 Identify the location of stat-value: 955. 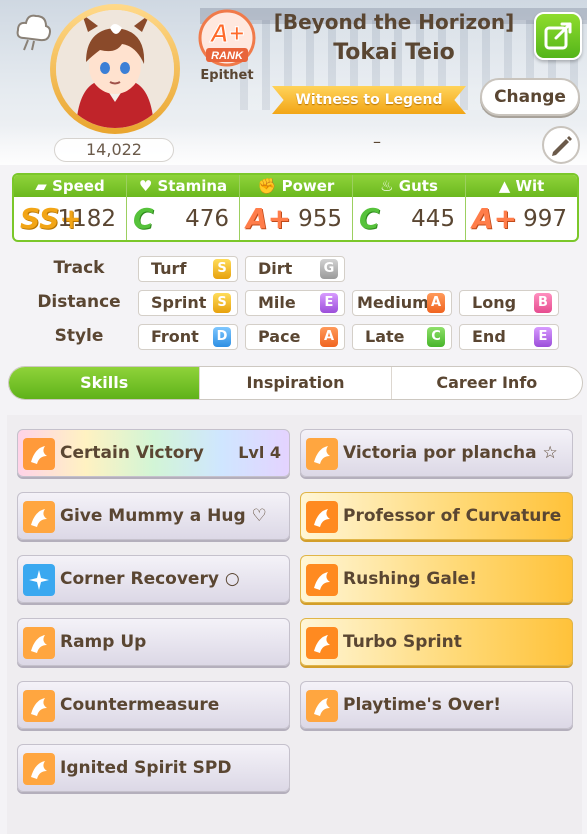
(320, 219).